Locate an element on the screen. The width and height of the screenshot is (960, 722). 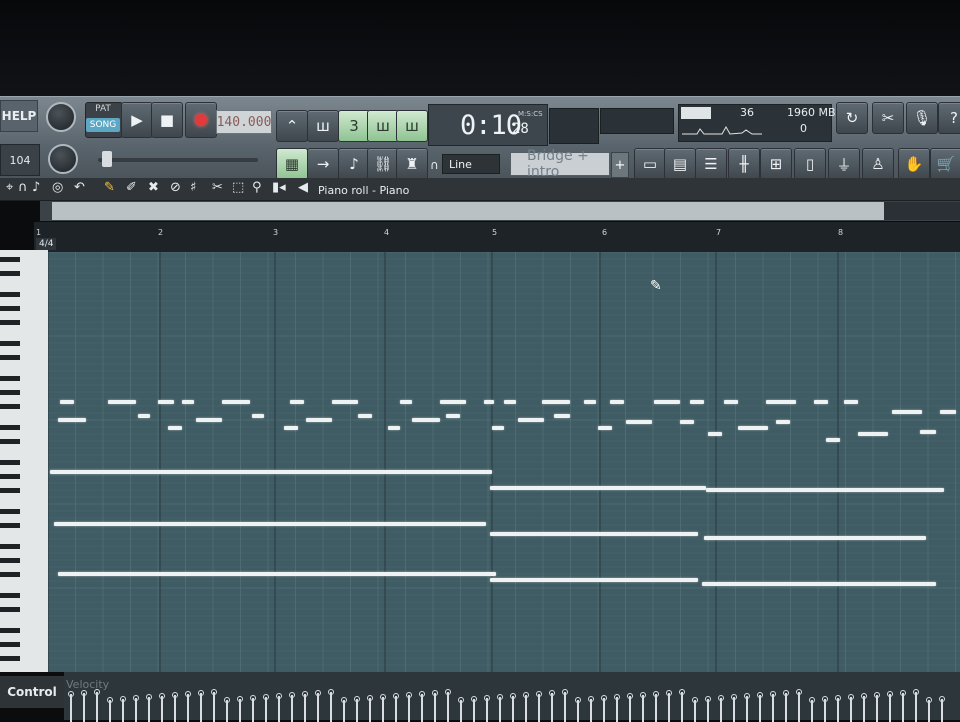
master-volume-slider is located at coordinates (178, 160).